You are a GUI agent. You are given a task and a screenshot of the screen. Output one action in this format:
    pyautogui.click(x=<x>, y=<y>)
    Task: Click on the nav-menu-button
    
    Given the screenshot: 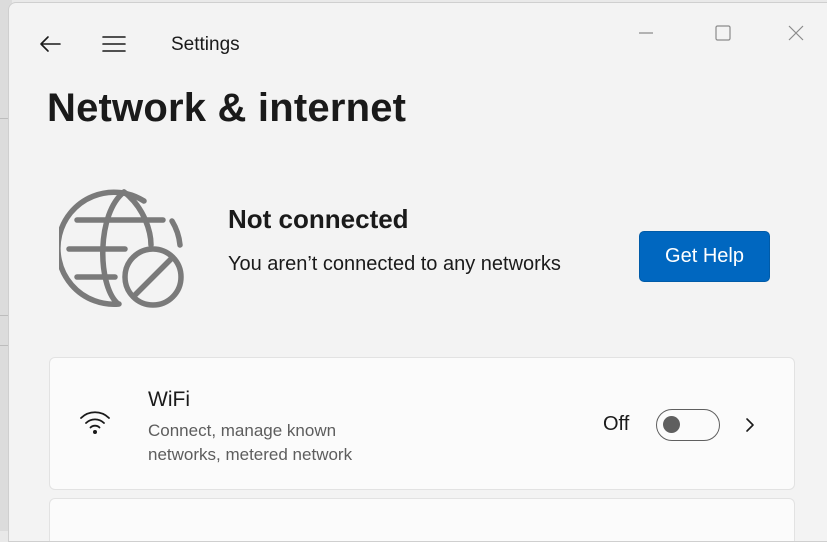 What is the action you would take?
    pyautogui.click(x=114, y=44)
    